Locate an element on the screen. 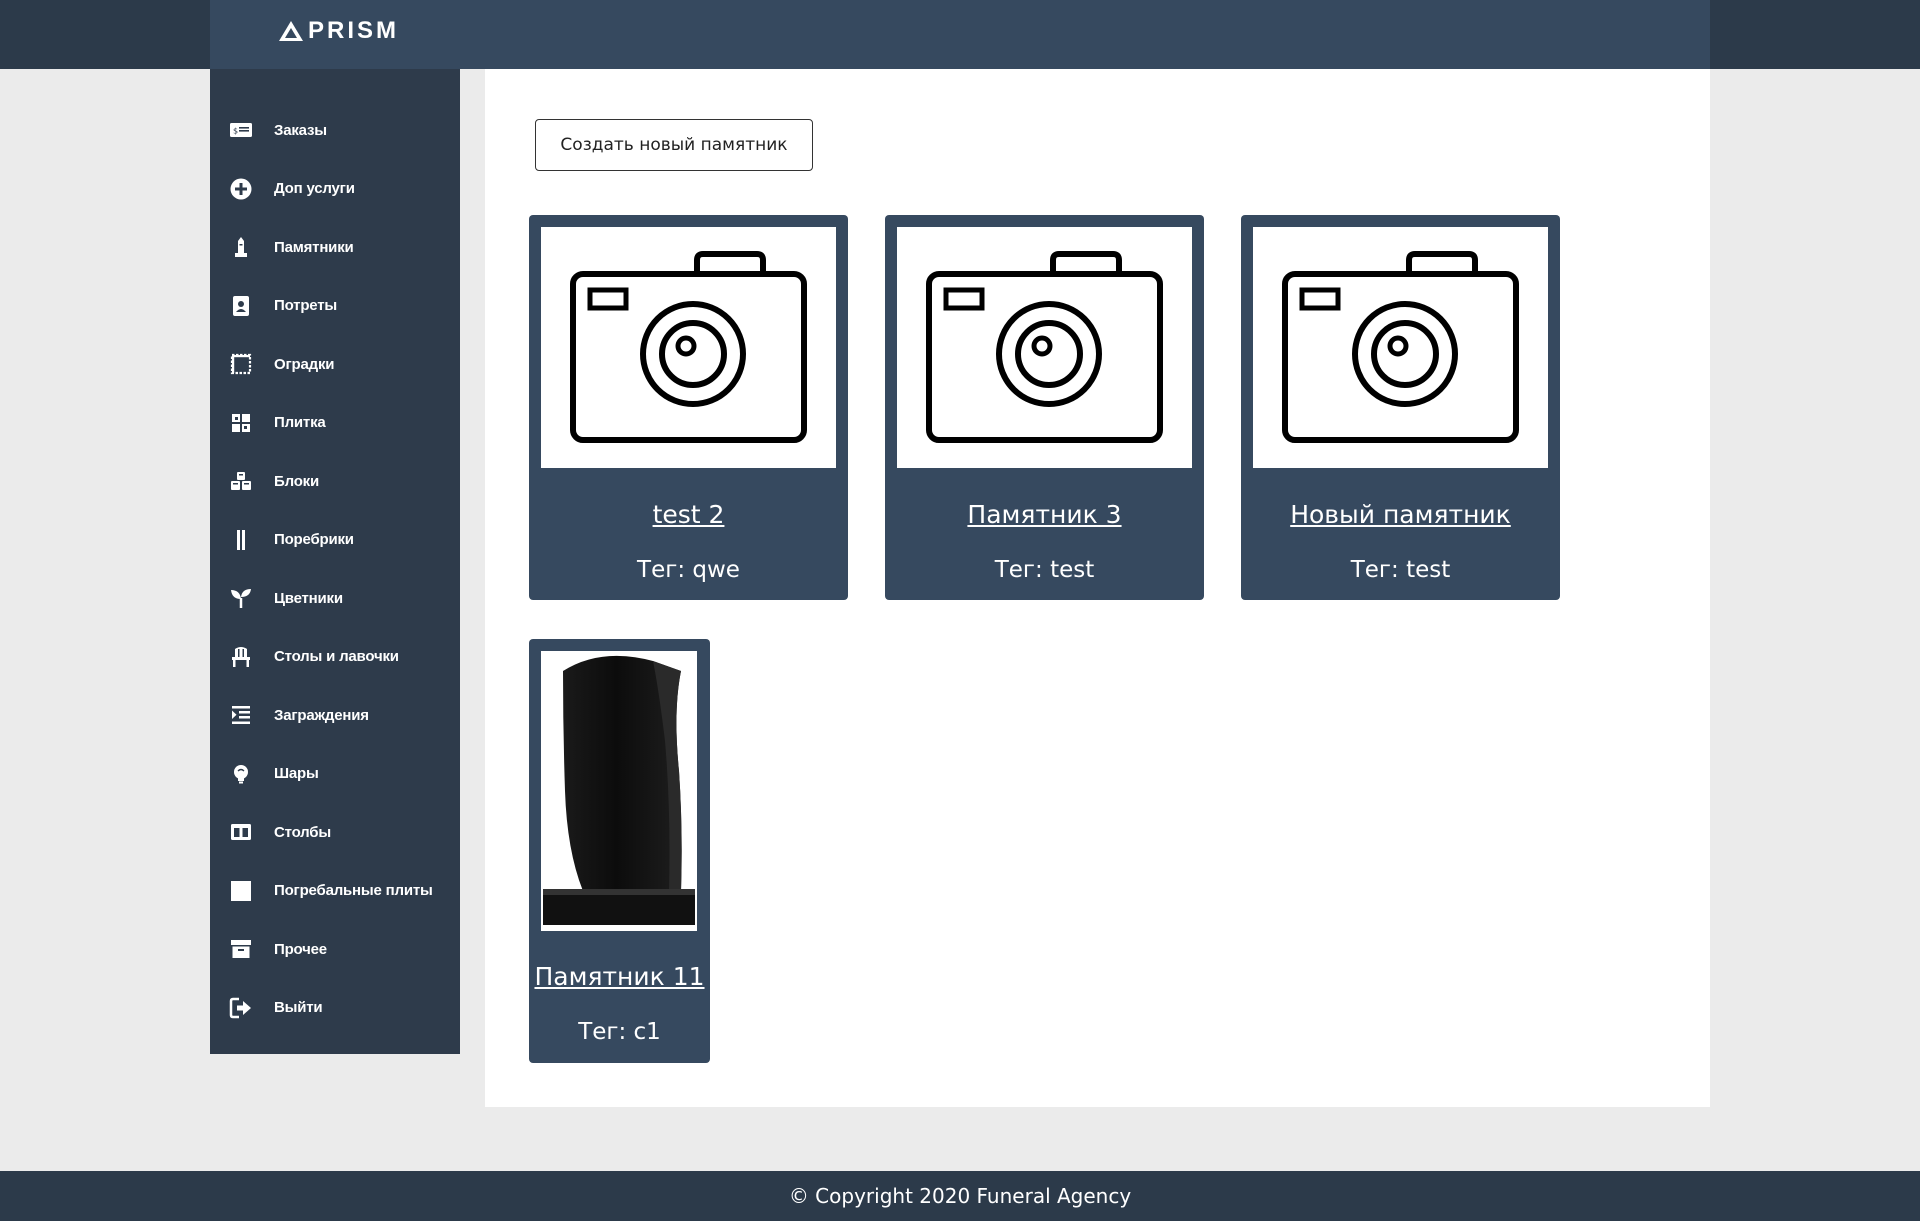 The width and height of the screenshot is (1920, 1221). tiles-icon is located at coordinates (241, 423).